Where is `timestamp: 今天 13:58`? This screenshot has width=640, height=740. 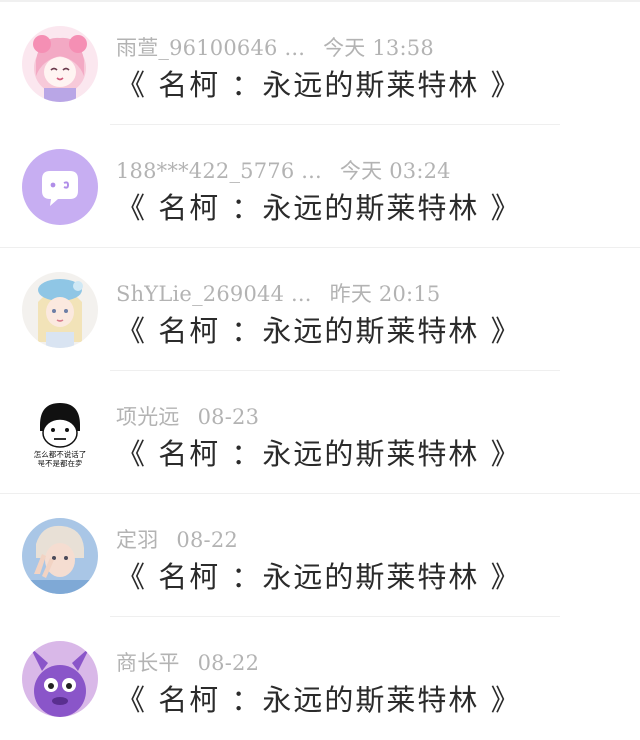
timestamp: 今天 13:58 is located at coordinates (378, 48).